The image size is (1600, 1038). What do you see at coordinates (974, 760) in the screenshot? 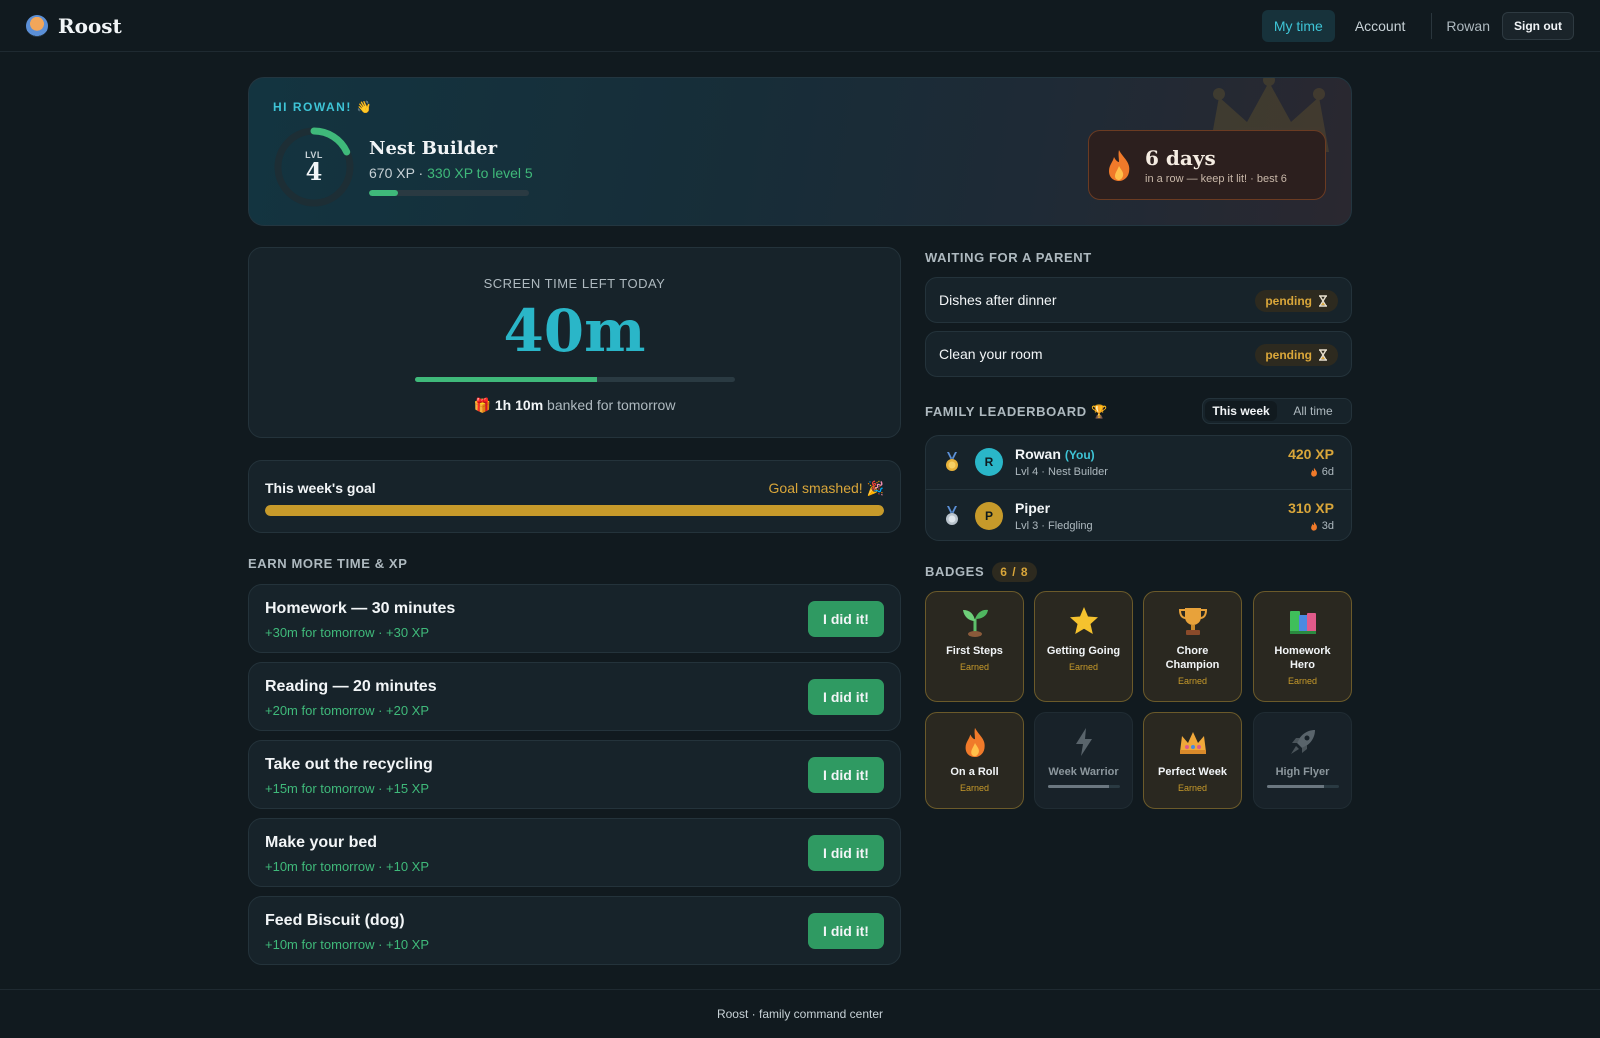
I see `badge-on-a-roll: On a Roll Earned` at bounding box center [974, 760].